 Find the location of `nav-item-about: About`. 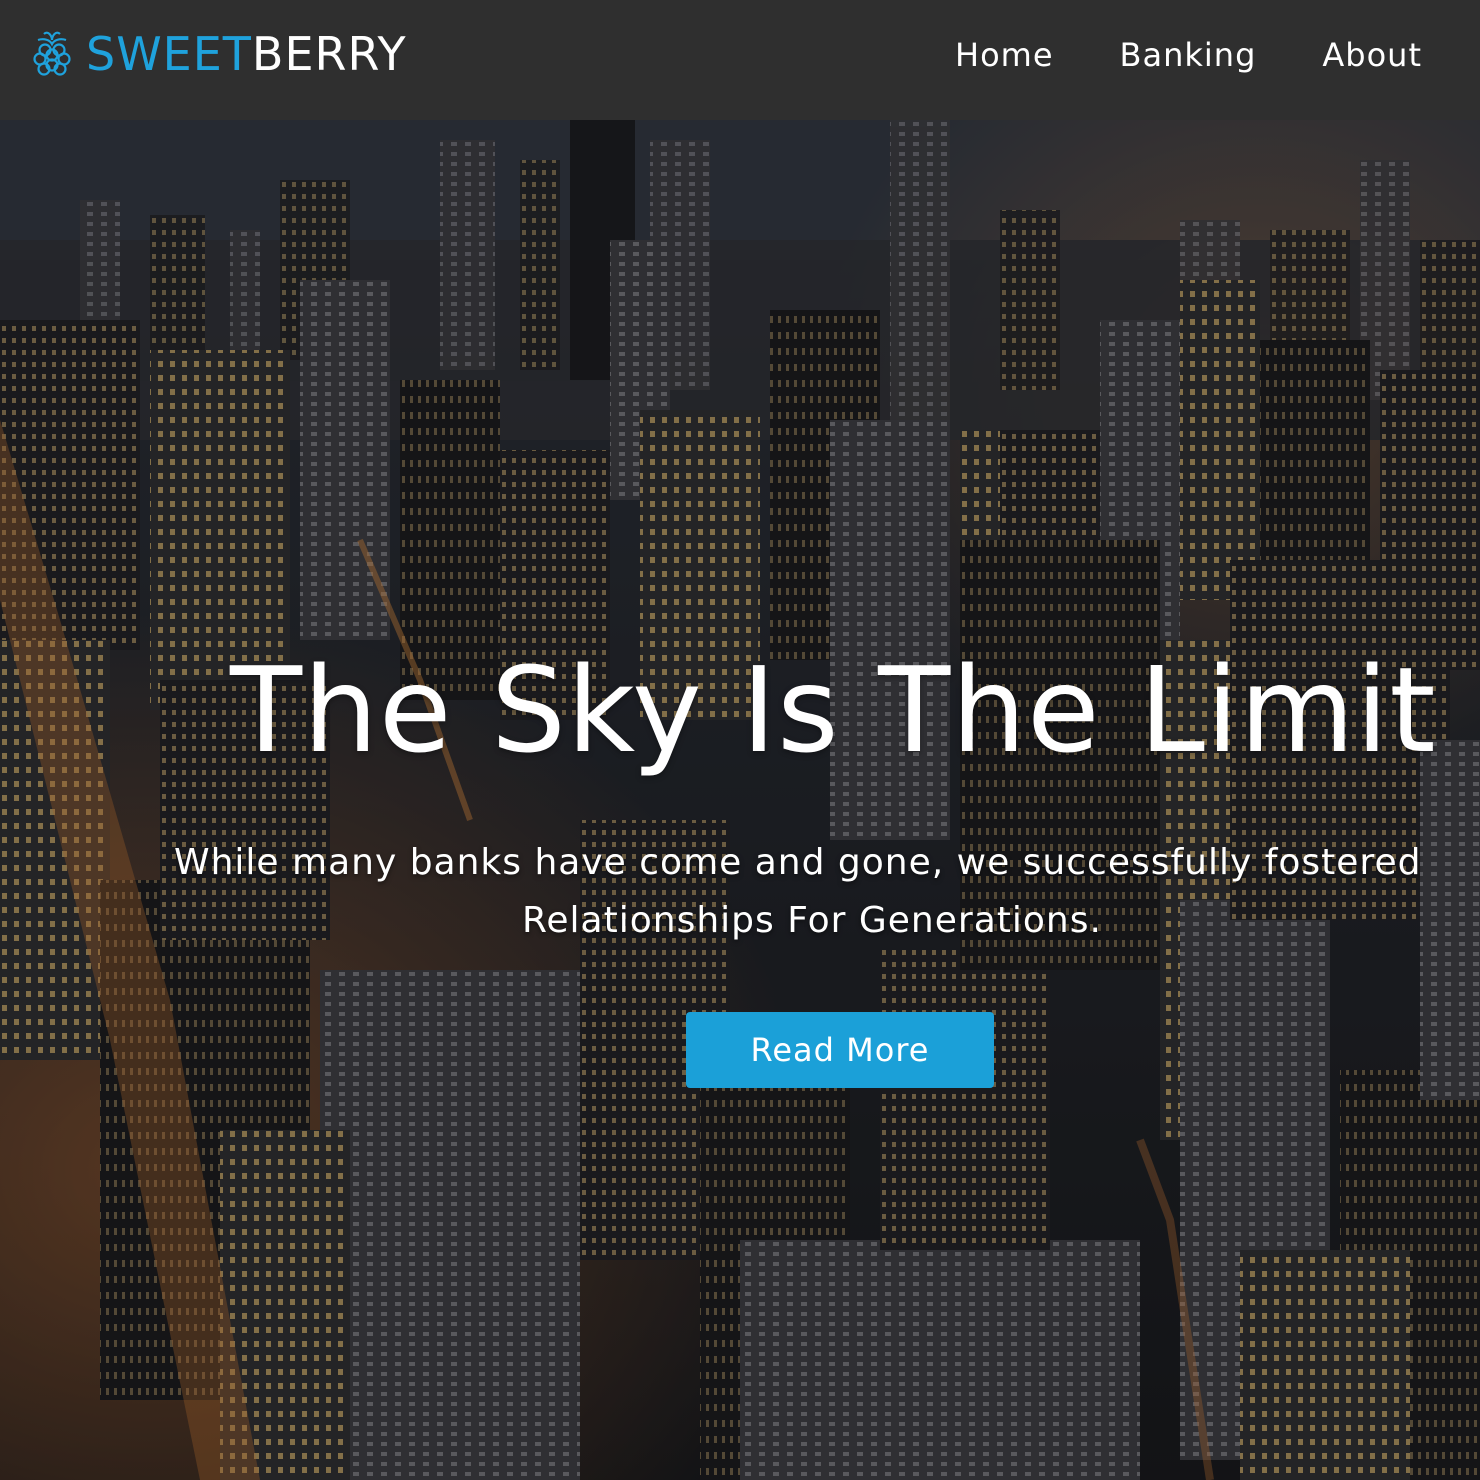

nav-item-about: About is located at coordinates (1372, 55).